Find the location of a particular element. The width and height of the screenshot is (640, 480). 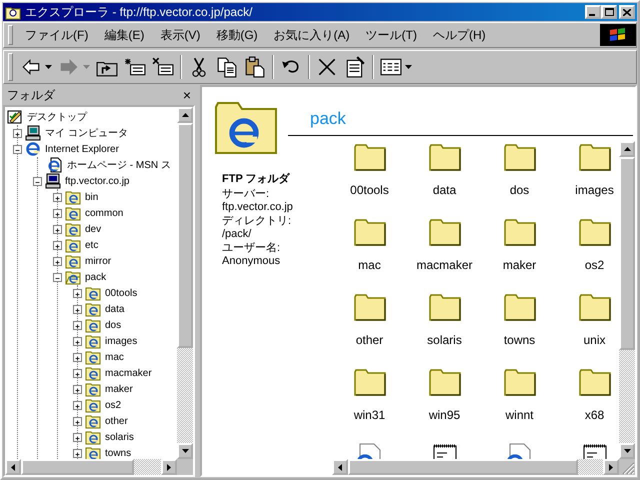

menu-item: ファイル(F) is located at coordinates (56, 35).